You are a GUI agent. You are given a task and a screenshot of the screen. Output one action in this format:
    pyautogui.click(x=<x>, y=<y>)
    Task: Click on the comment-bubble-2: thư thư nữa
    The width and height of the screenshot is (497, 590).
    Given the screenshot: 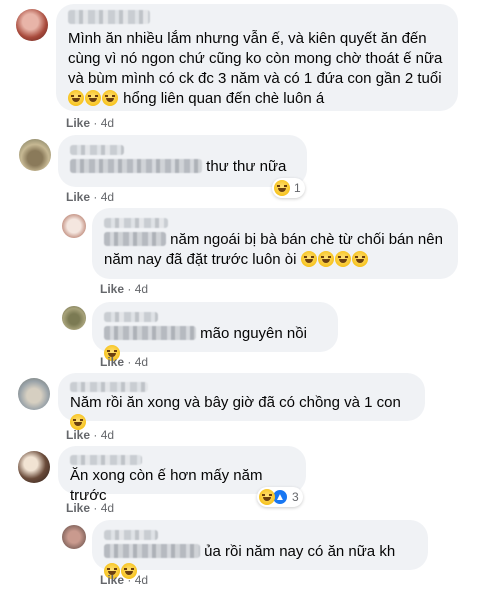 What is the action you would take?
    pyautogui.click(x=182, y=161)
    